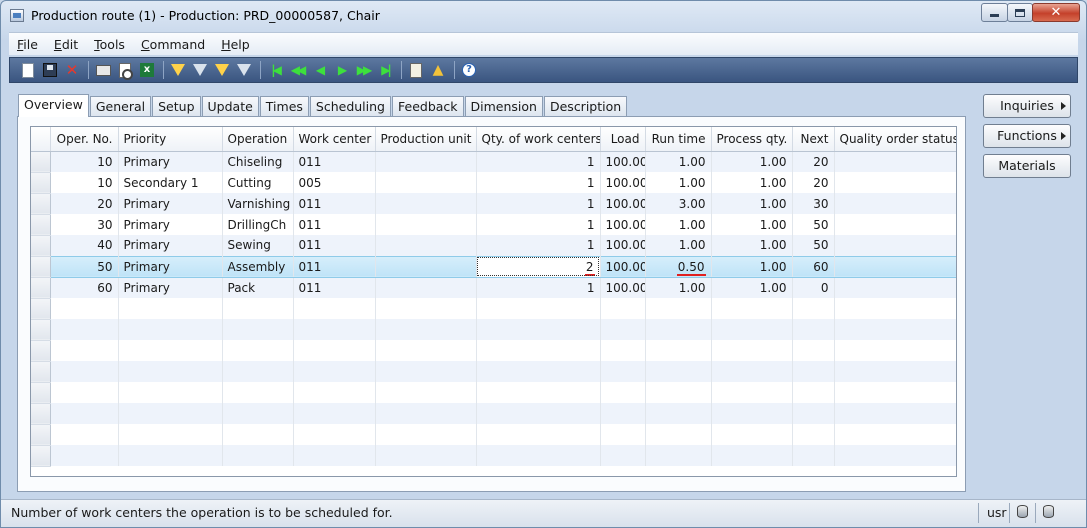  Describe the element at coordinates (341, 70) in the screenshot. I see `next-record-icon: ▶` at that location.